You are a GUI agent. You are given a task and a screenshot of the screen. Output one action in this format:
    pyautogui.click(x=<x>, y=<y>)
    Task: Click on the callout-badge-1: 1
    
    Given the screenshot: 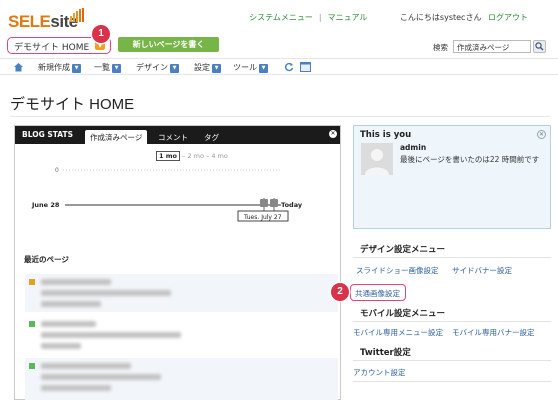 What is the action you would take?
    pyautogui.click(x=101, y=34)
    